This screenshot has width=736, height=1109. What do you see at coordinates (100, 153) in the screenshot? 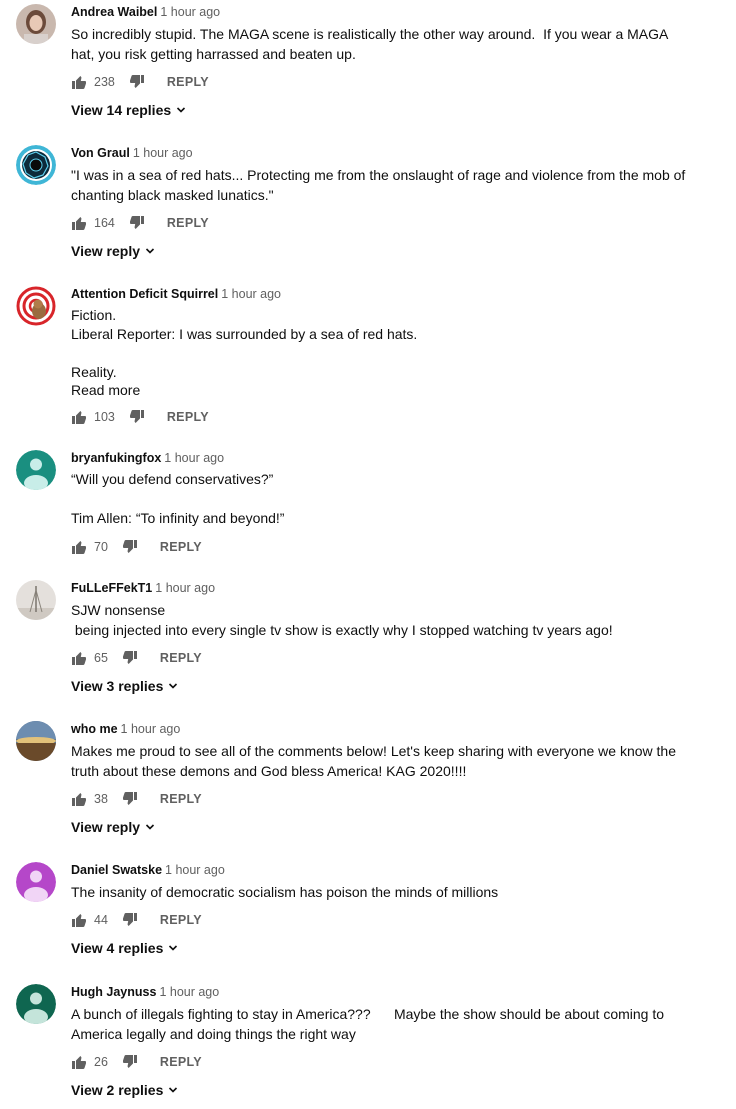
I see `comment-author: Von Graul` at bounding box center [100, 153].